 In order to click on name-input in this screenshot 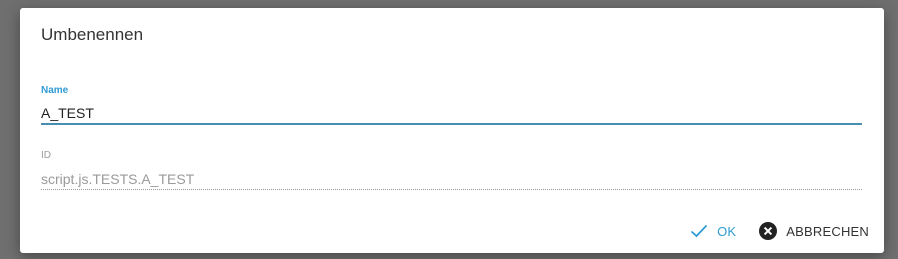, I will do `click(451, 114)`.